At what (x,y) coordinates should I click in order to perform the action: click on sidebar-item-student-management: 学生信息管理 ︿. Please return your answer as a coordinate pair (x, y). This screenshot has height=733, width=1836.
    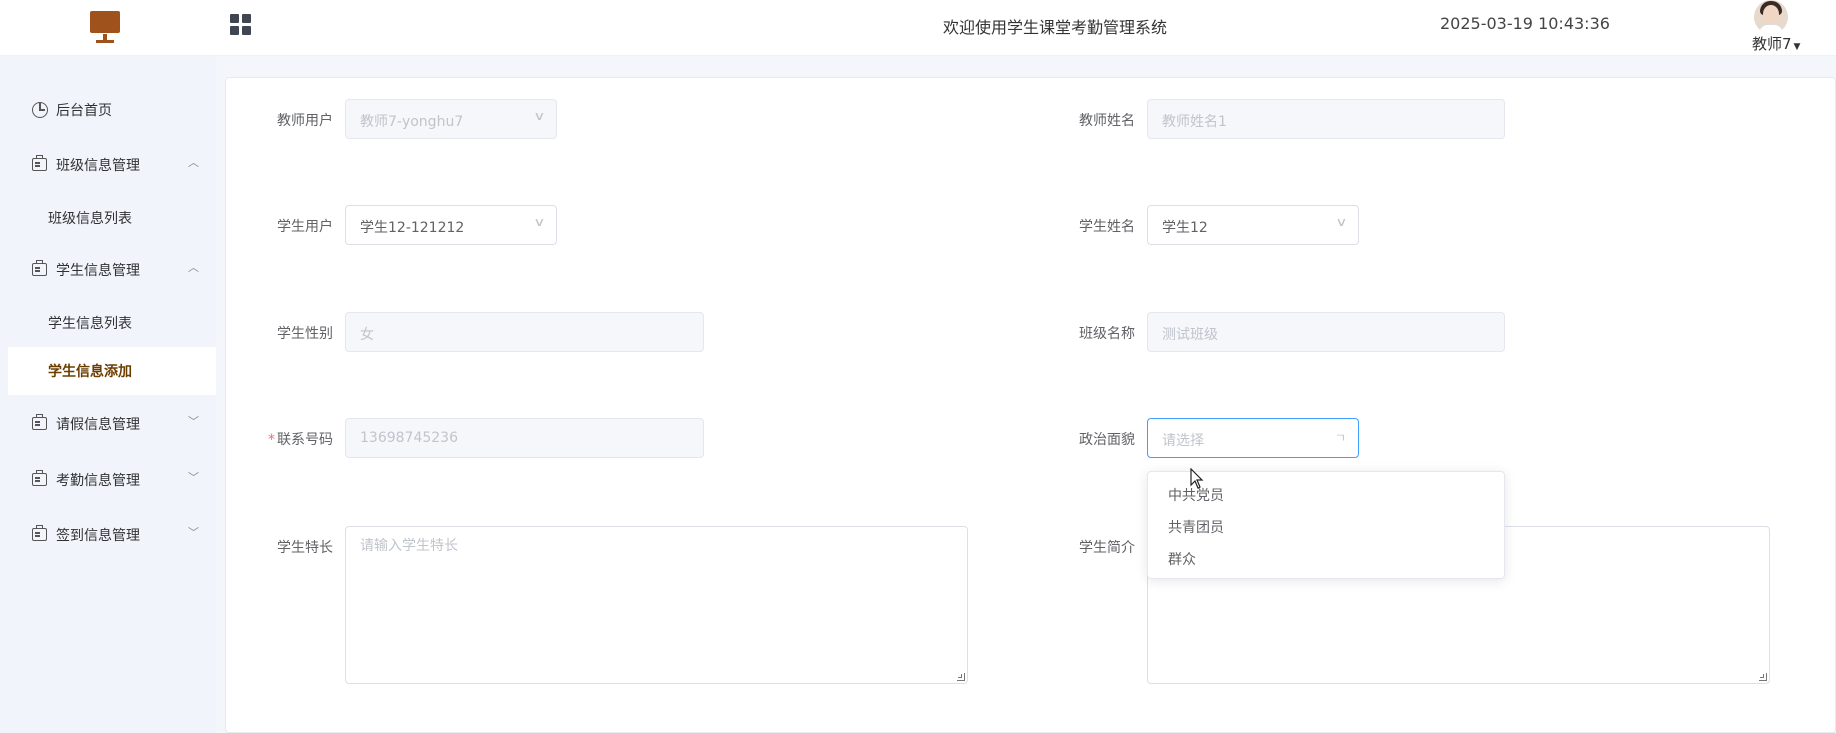
    Looking at the image, I should click on (112, 270).